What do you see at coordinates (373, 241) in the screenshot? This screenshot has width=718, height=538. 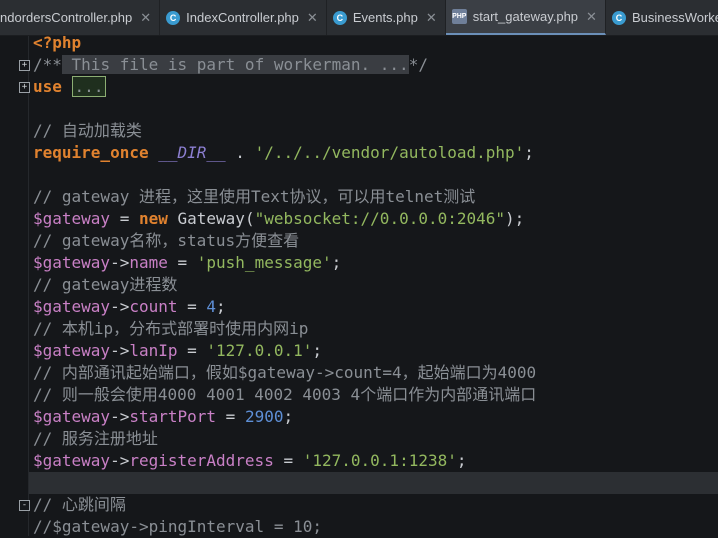 I see `code-line-10: // gateway名称，status方便查看` at bounding box center [373, 241].